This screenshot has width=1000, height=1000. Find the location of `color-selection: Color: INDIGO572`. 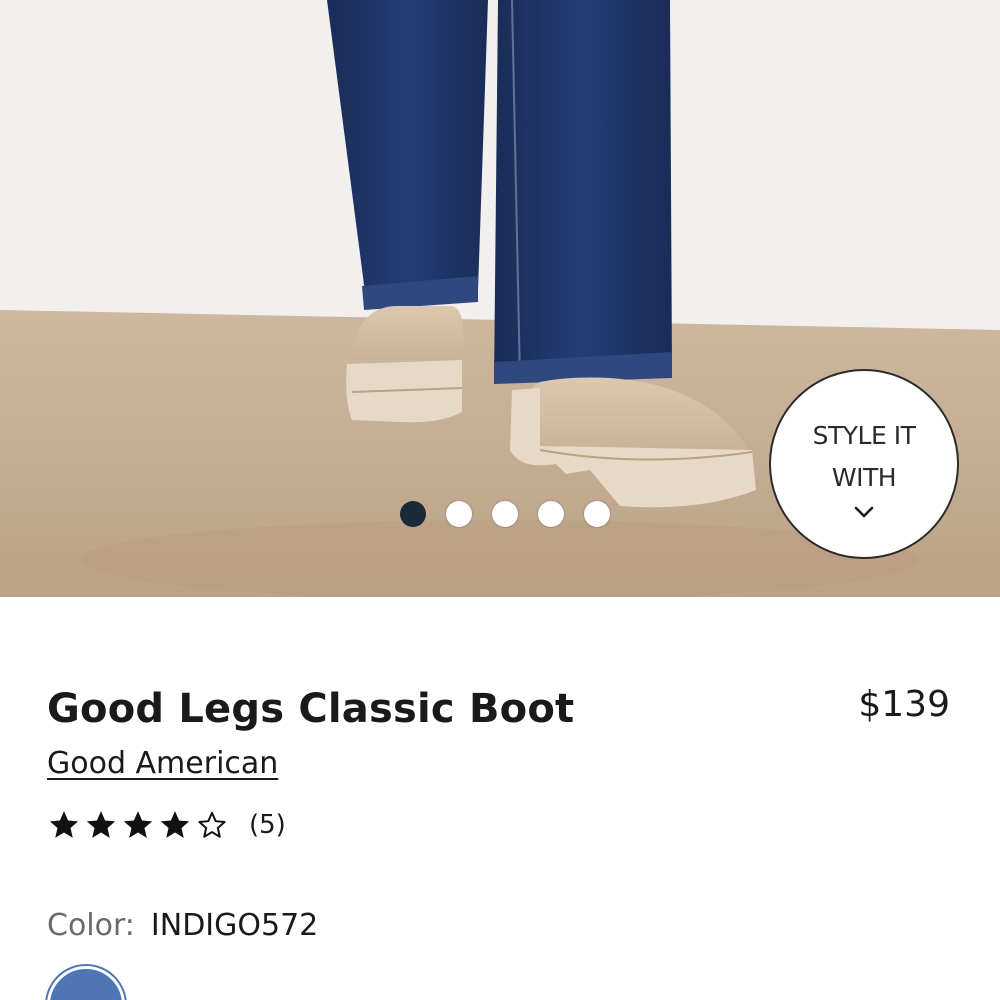

color-selection: Color: INDIGO572 is located at coordinates (182, 925).